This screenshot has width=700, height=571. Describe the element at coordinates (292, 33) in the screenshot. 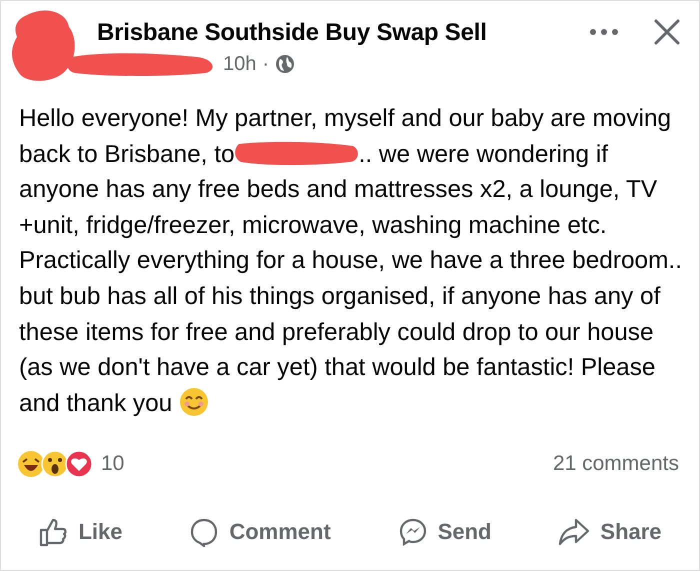

I see `group-name: Brisbane Southside Buy Swap Sell` at that location.